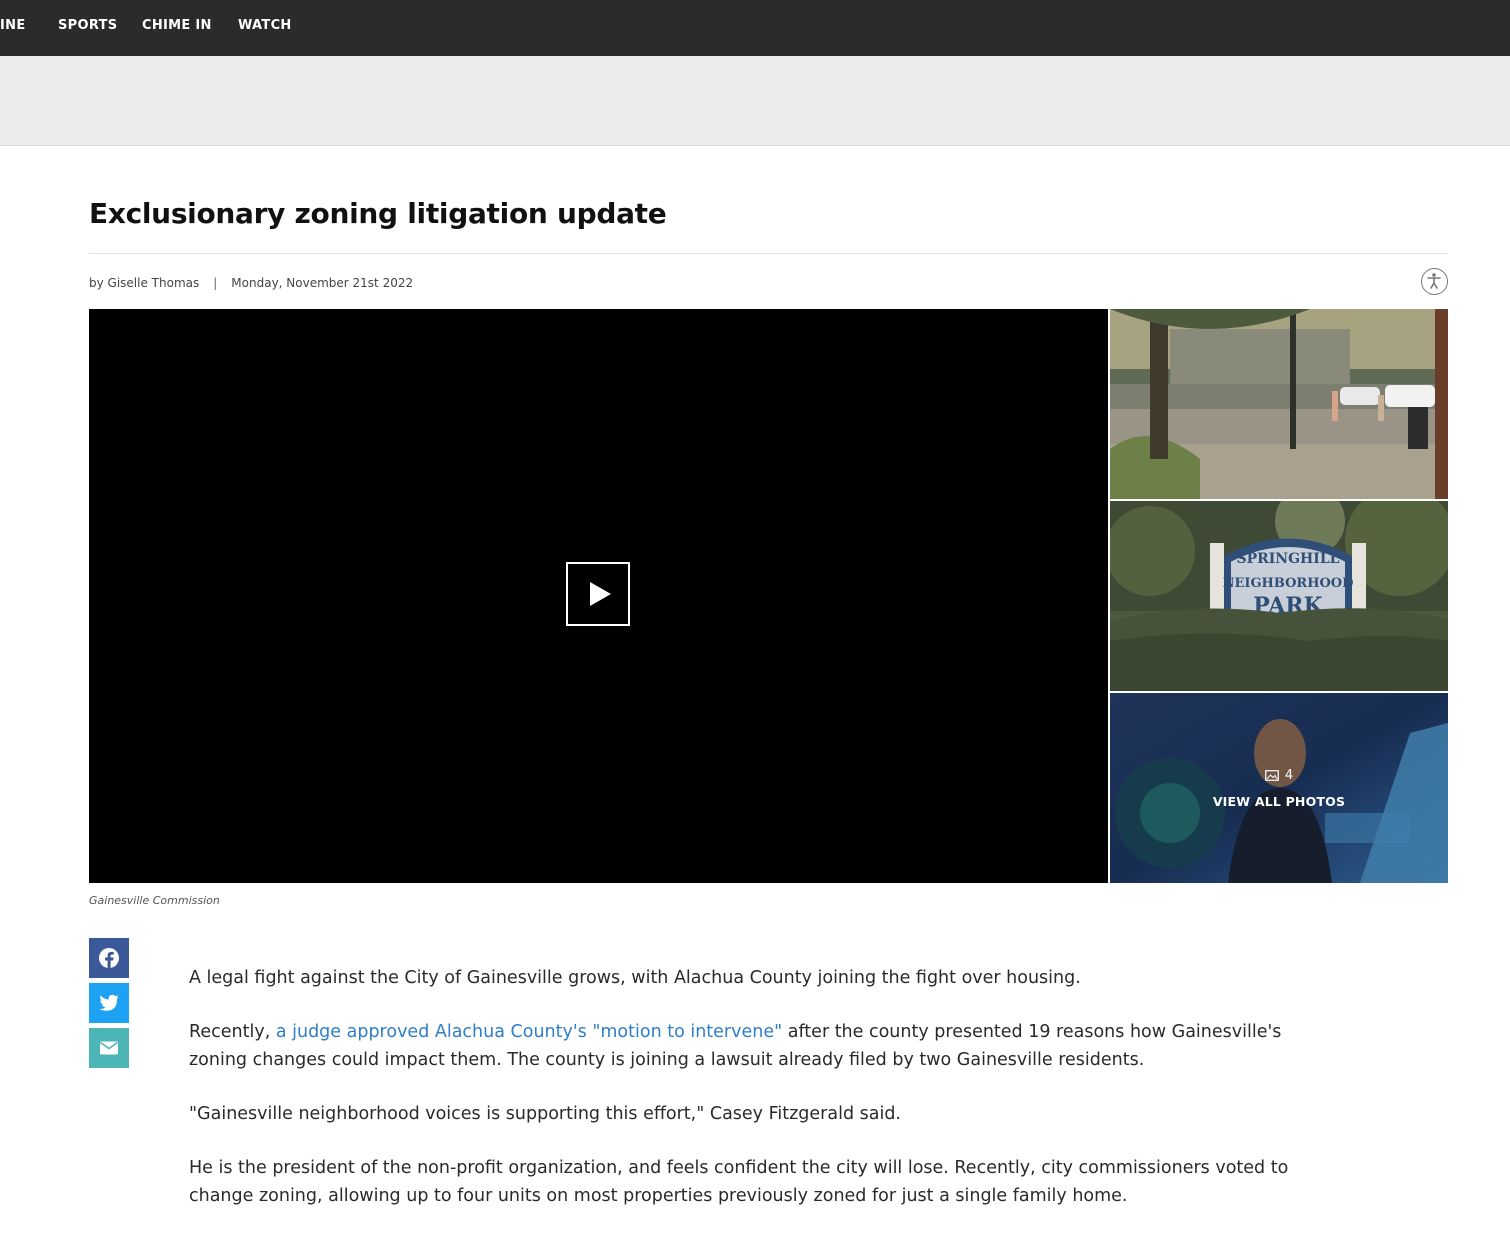 This screenshot has width=1510, height=1253. Describe the element at coordinates (322, 283) in the screenshot. I see `byline-date: Monday, November 21st 2022` at that location.